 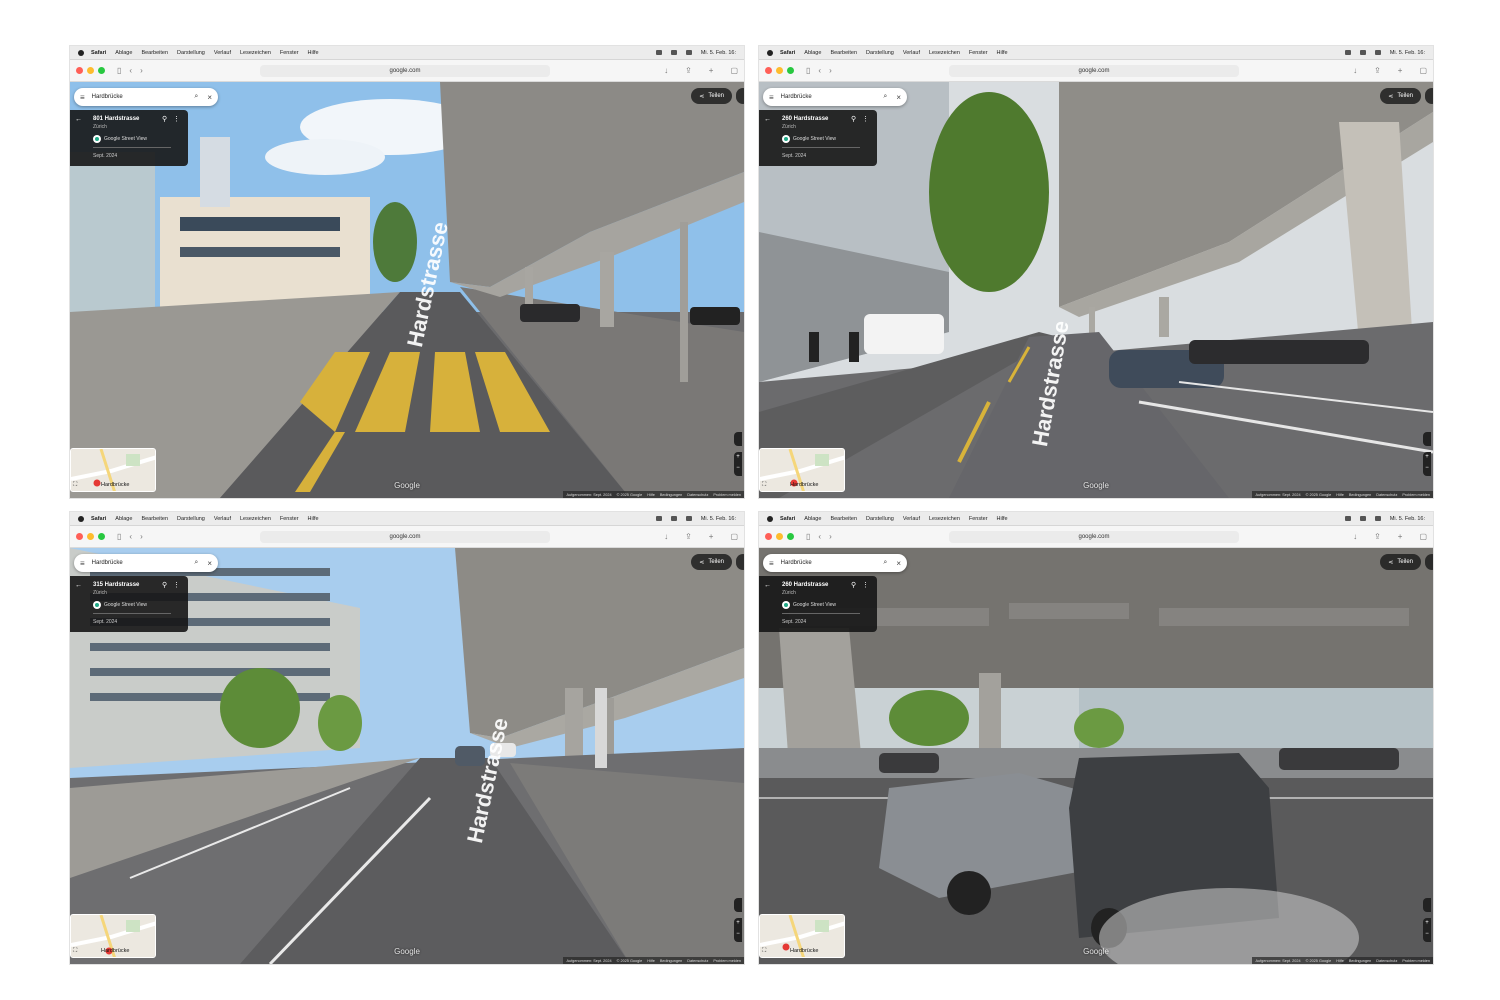 I want to click on menu-safari: Safari, so click(x=98, y=519).